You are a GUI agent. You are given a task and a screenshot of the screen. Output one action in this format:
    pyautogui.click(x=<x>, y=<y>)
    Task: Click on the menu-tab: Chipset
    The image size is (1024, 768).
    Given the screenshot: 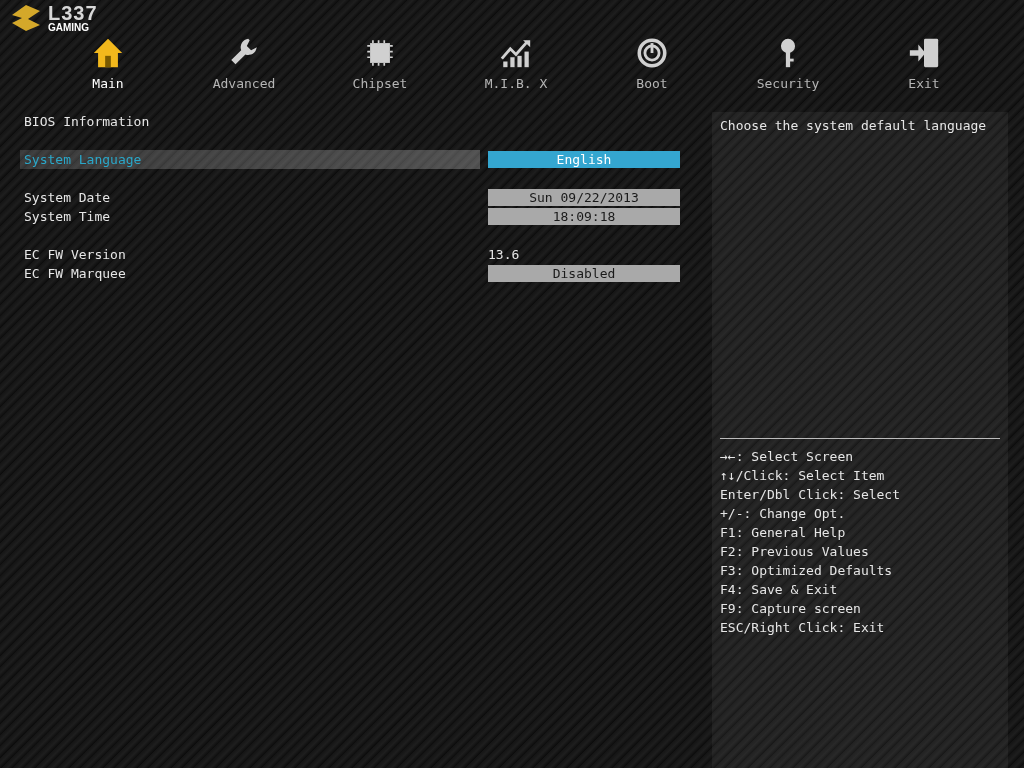 What is the action you would take?
    pyautogui.click(x=380, y=65)
    